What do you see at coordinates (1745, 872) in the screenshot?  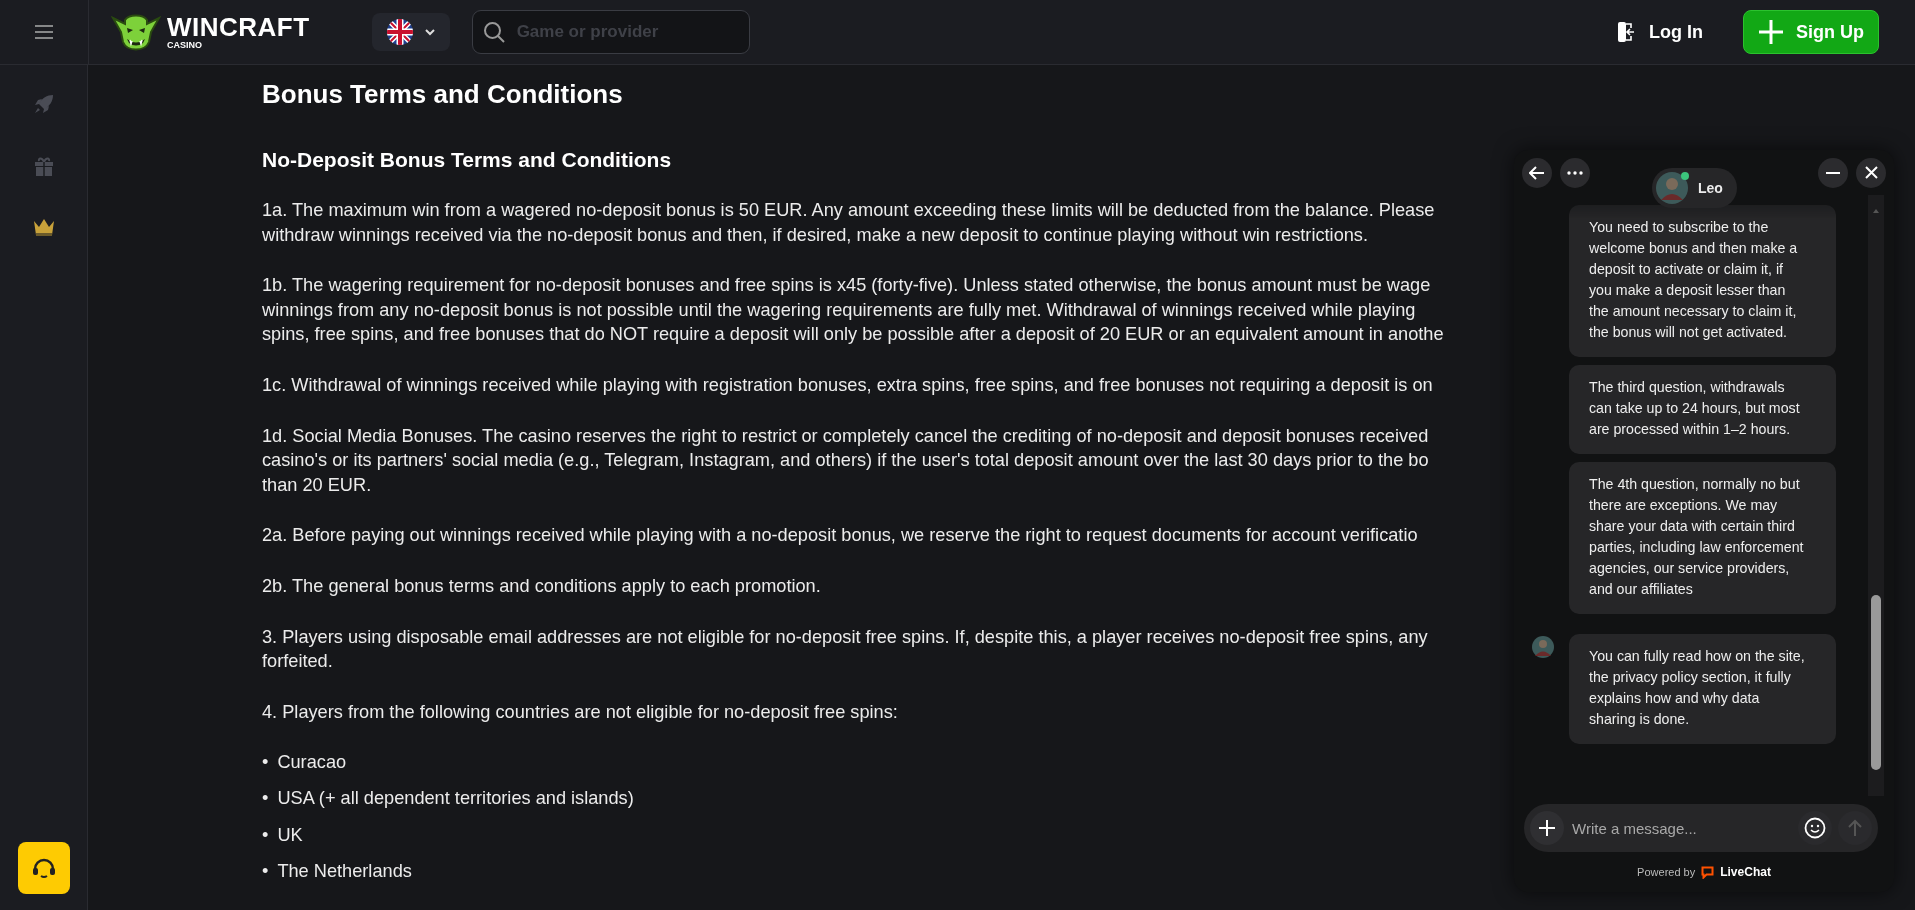 I see `brand-name: LiveChat` at bounding box center [1745, 872].